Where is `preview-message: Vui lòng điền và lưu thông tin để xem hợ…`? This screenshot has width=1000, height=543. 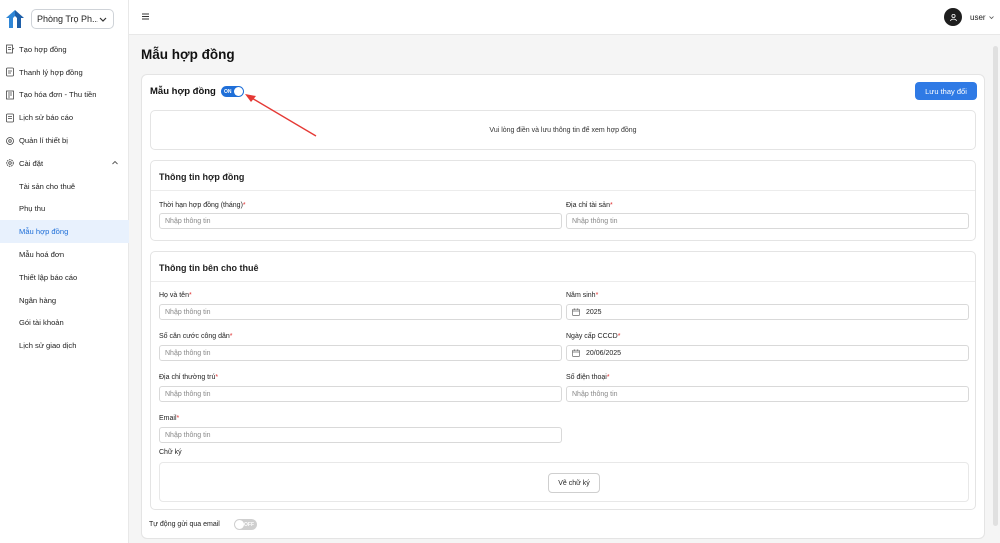 preview-message: Vui lòng điền và lưu thông tin để xem hợ… is located at coordinates (563, 130).